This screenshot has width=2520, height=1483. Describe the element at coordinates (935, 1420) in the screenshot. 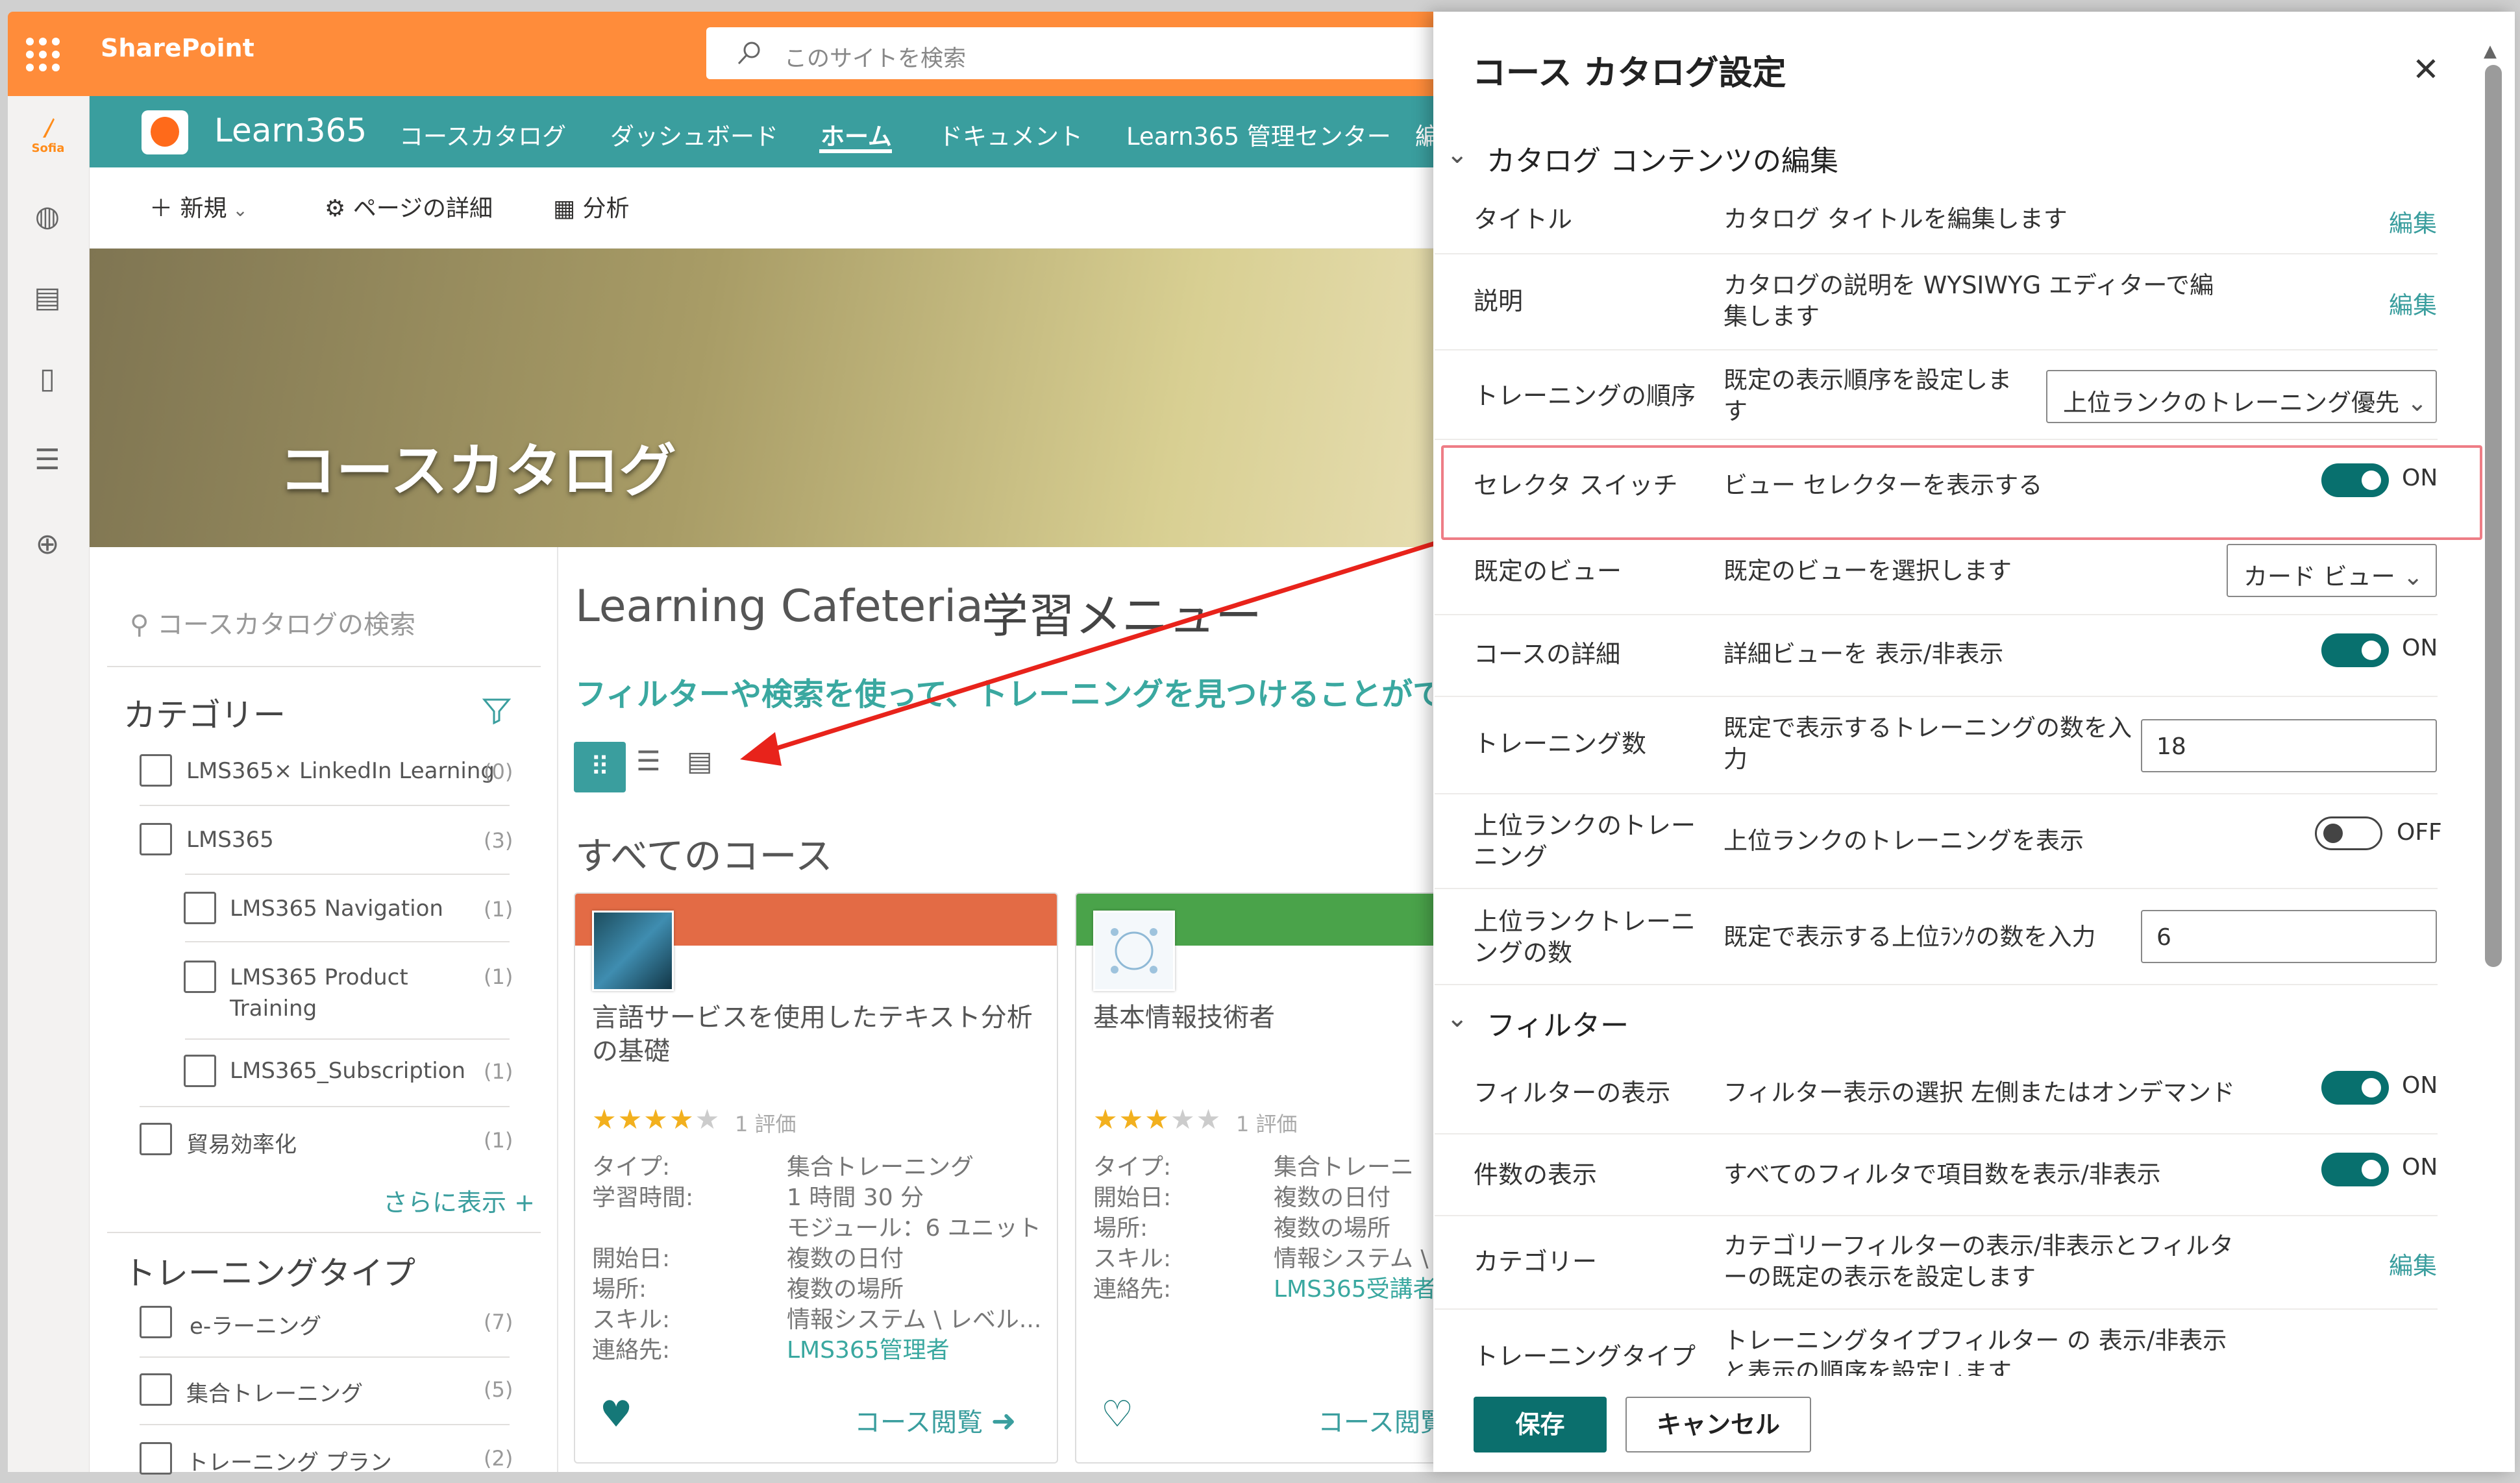

I see `view-course-link: コース閲覧 ➜` at that location.